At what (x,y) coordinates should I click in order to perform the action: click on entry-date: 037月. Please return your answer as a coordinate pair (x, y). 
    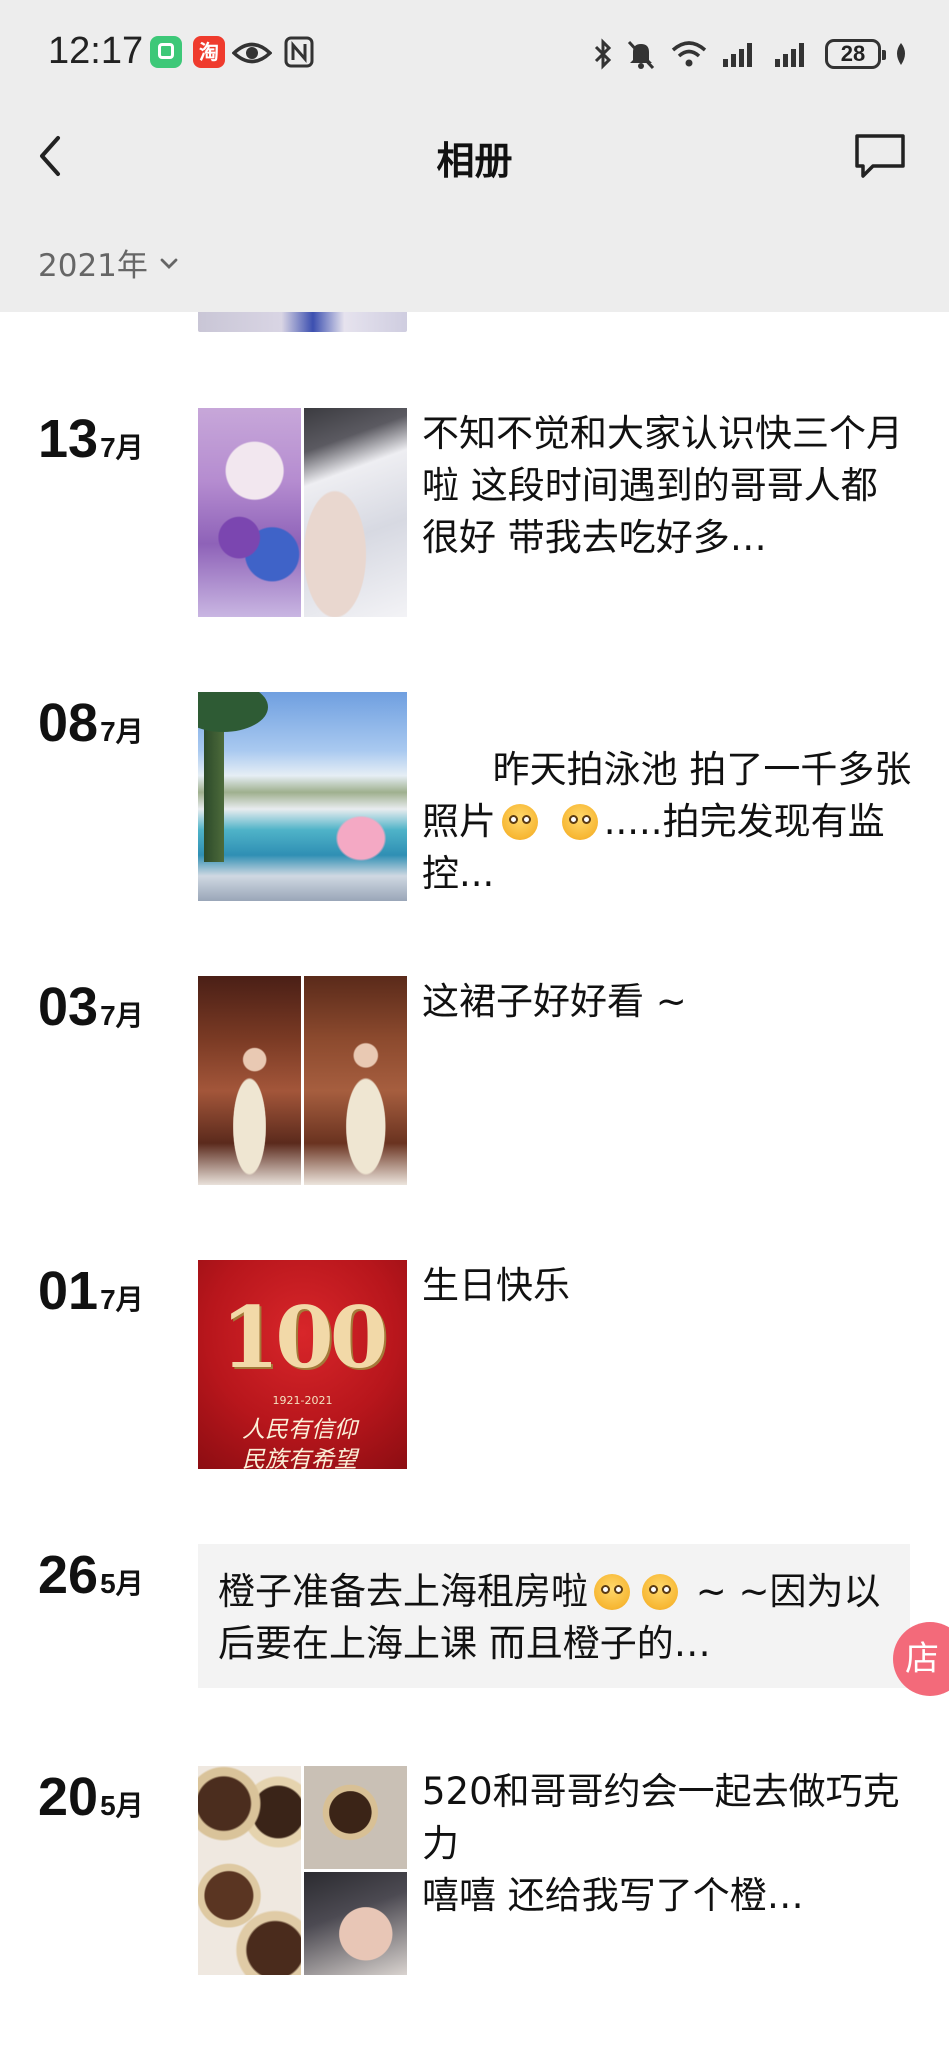
    Looking at the image, I should click on (91, 1007).